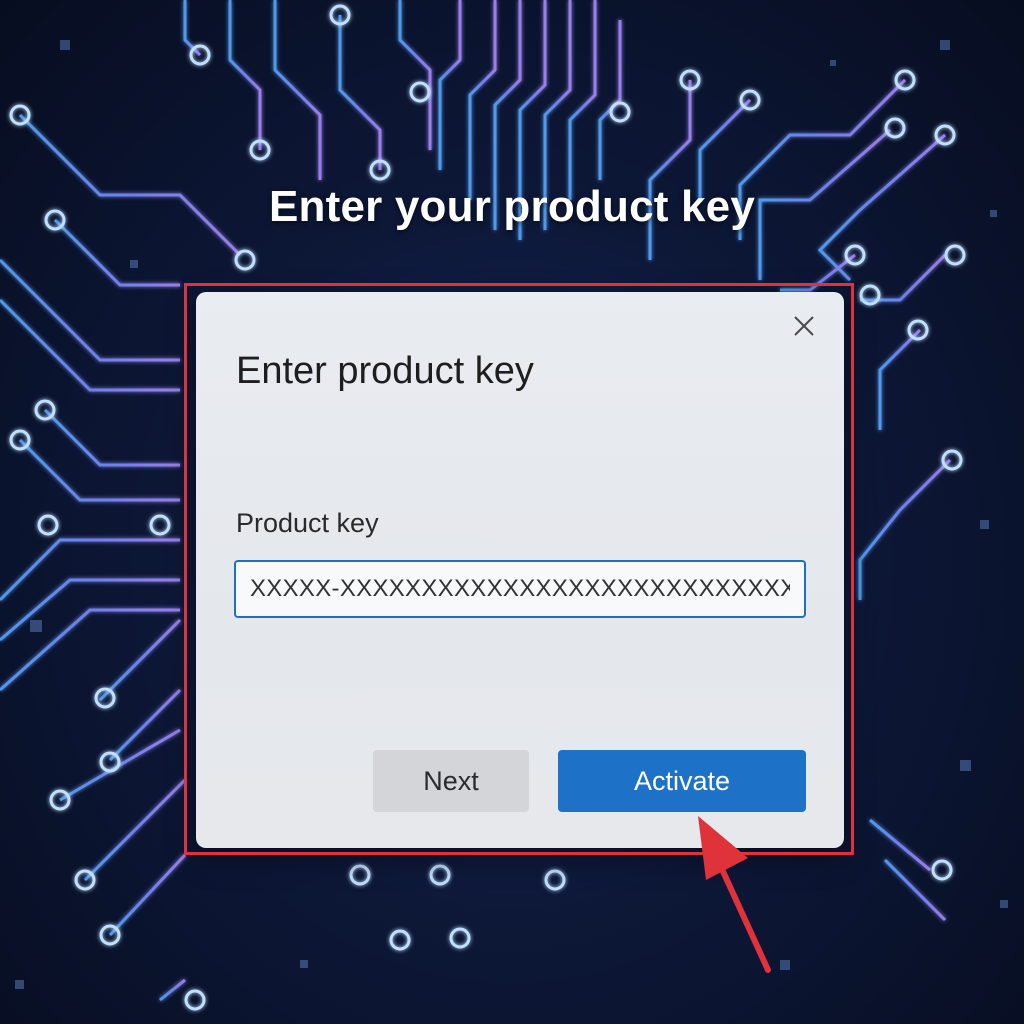 This screenshot has width=1024, height=1024. What do you see at coordinates (512, 206) in the screenshot?
I see `page-headline: Enter your product key` at bounding box center [512, 206].